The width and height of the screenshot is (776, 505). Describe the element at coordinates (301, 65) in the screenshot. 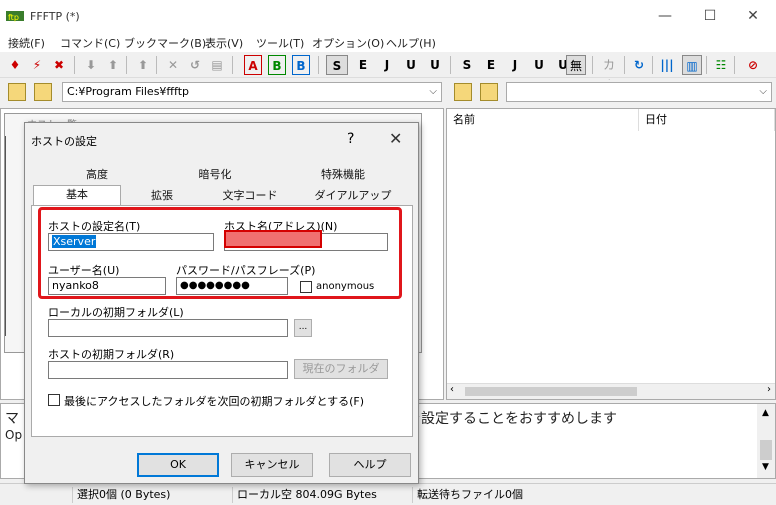

I see `auto-mode-icon: B` at that location.